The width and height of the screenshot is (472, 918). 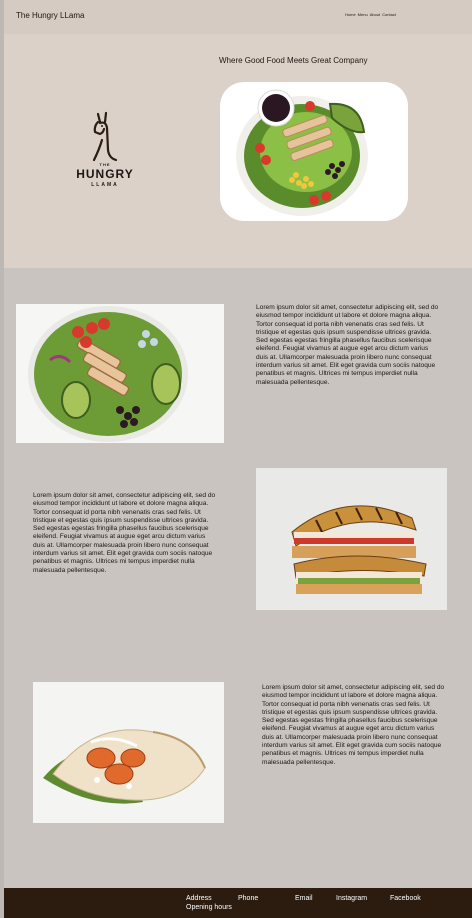 I want to click on footer-instagram: Instagram, so click(x=351, y=898).